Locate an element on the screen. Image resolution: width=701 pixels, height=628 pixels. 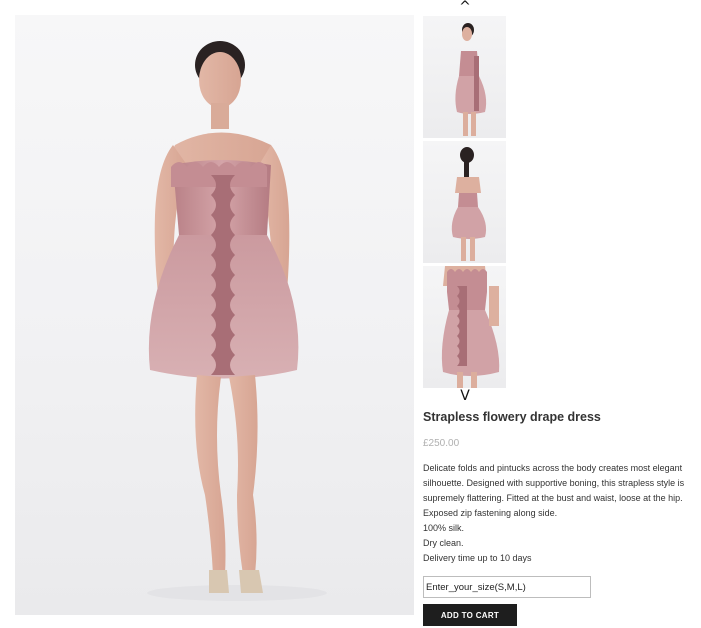
gallery-down-arrow-icon: V is located at coordinates (465, 396).